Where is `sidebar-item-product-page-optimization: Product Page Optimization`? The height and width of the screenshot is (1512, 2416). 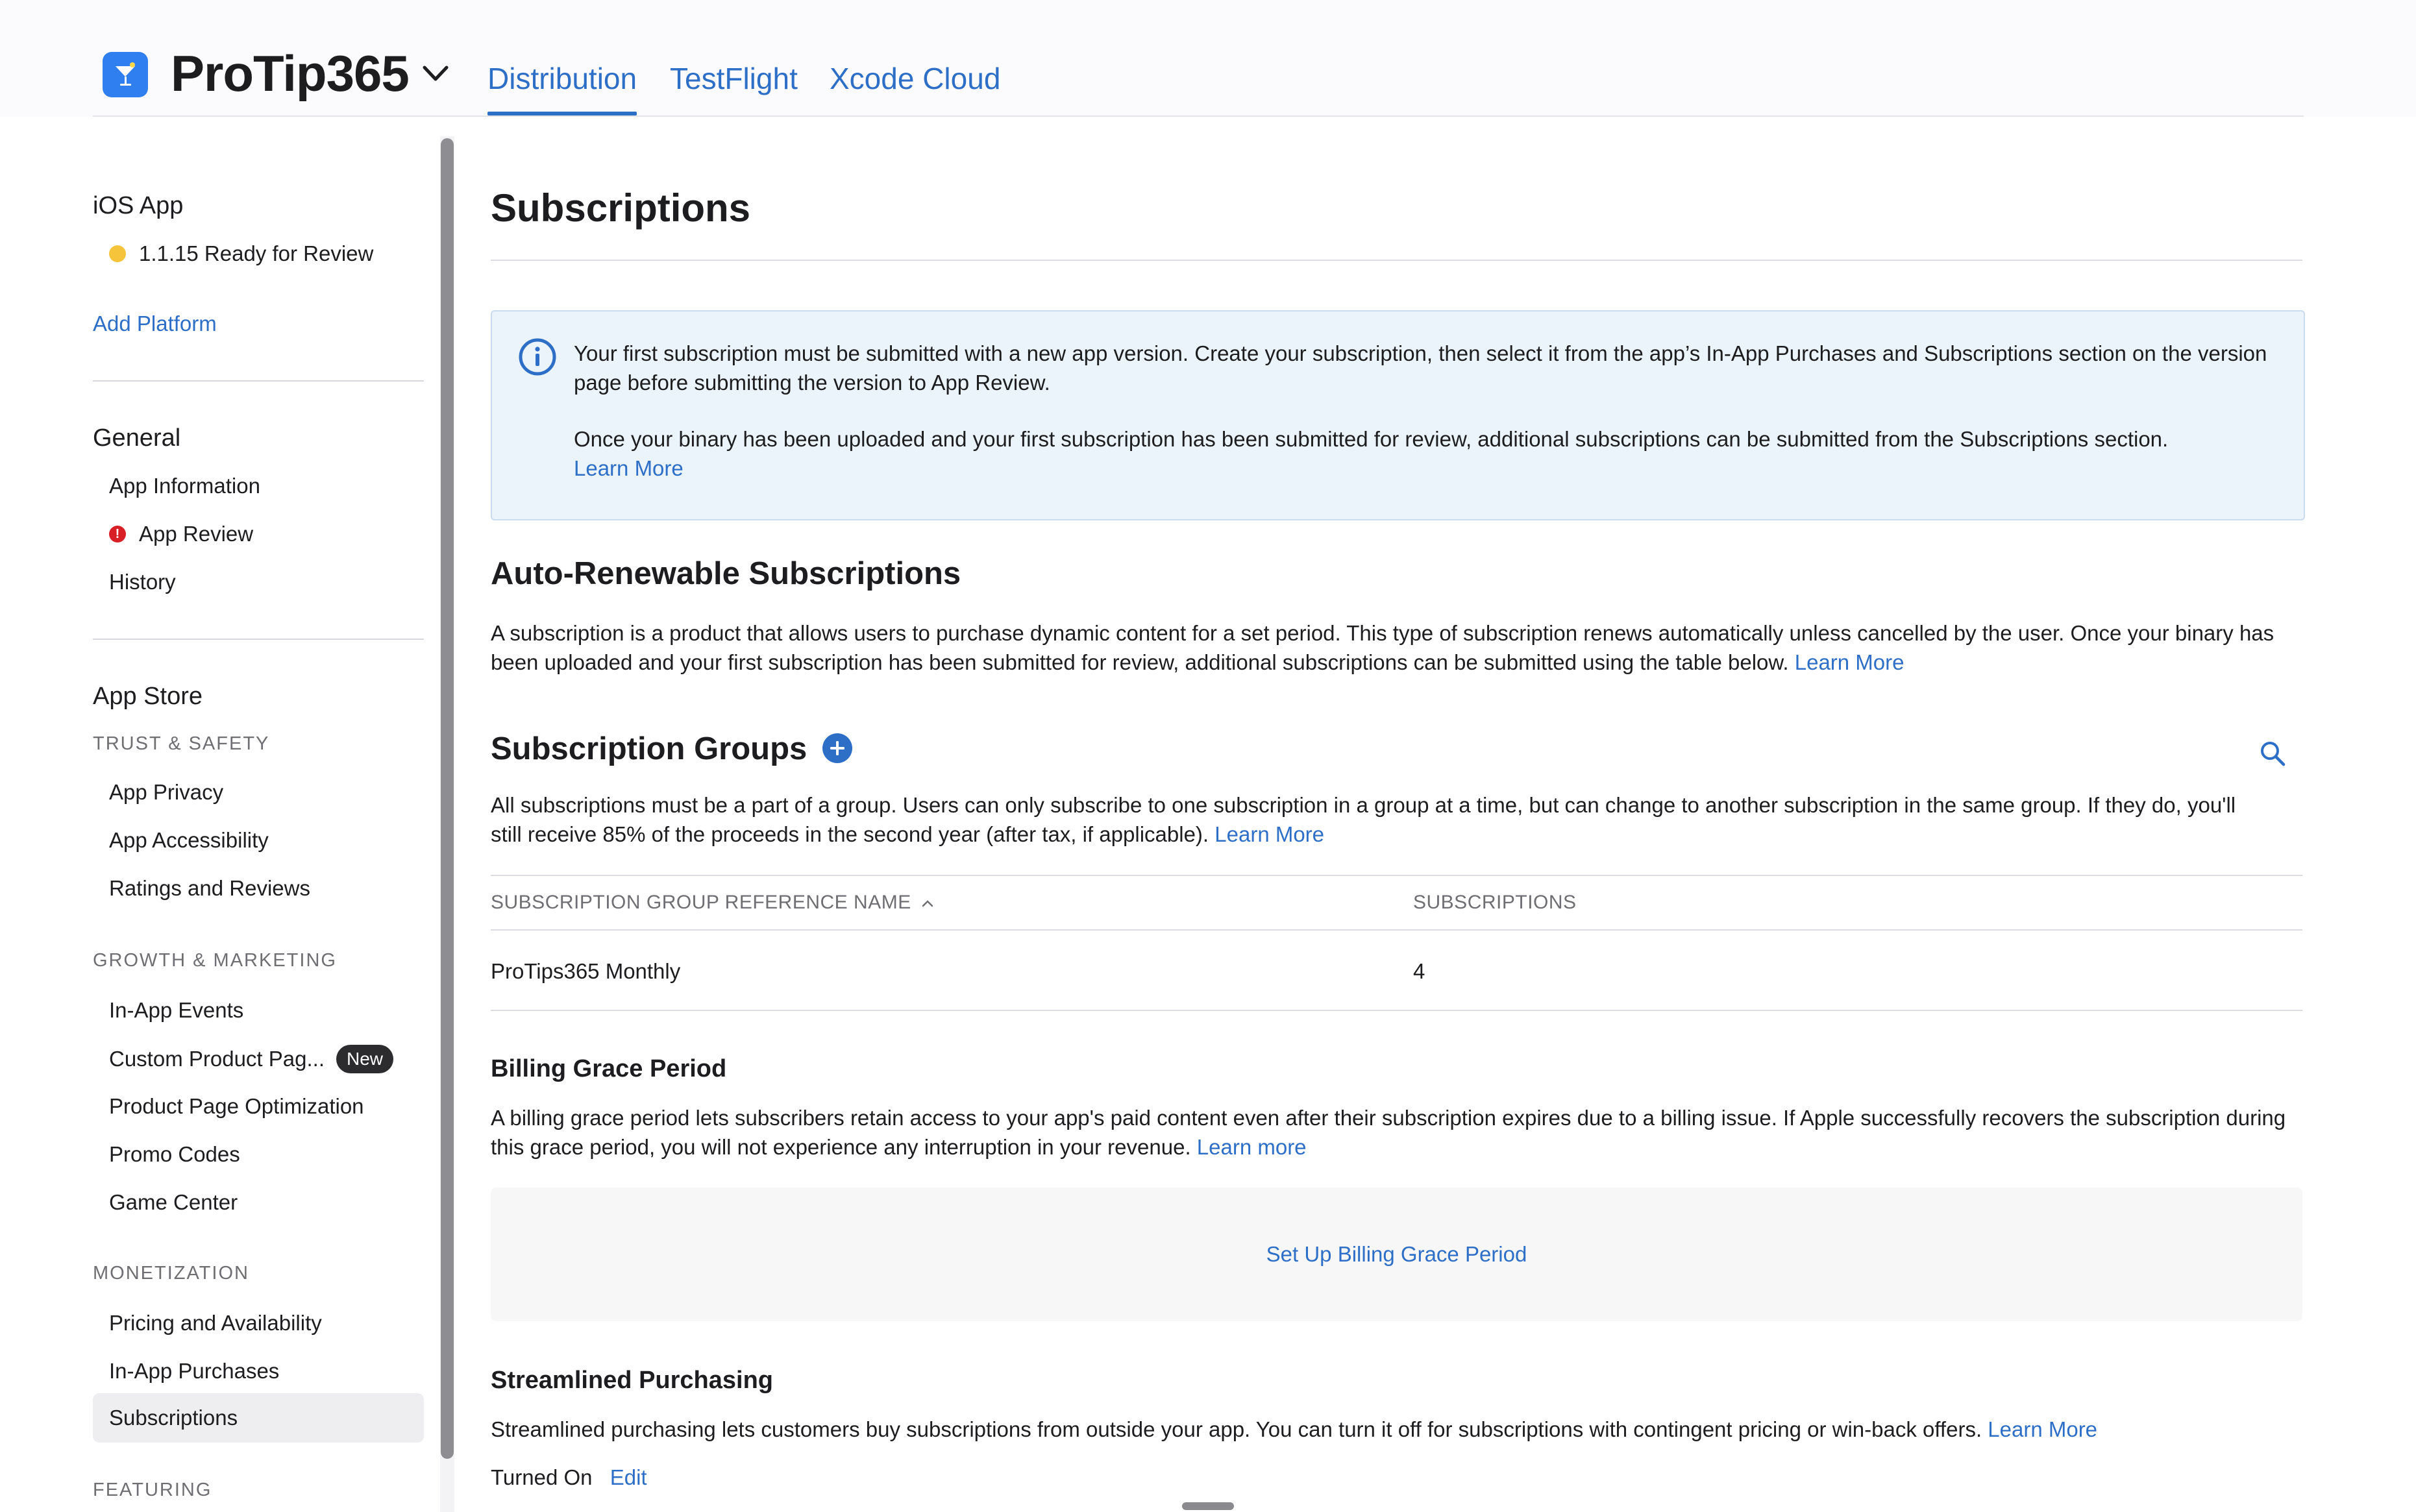 sidebar-item-product-page-optimization: Product Page Optimization is located at coordinates (236, 1106).